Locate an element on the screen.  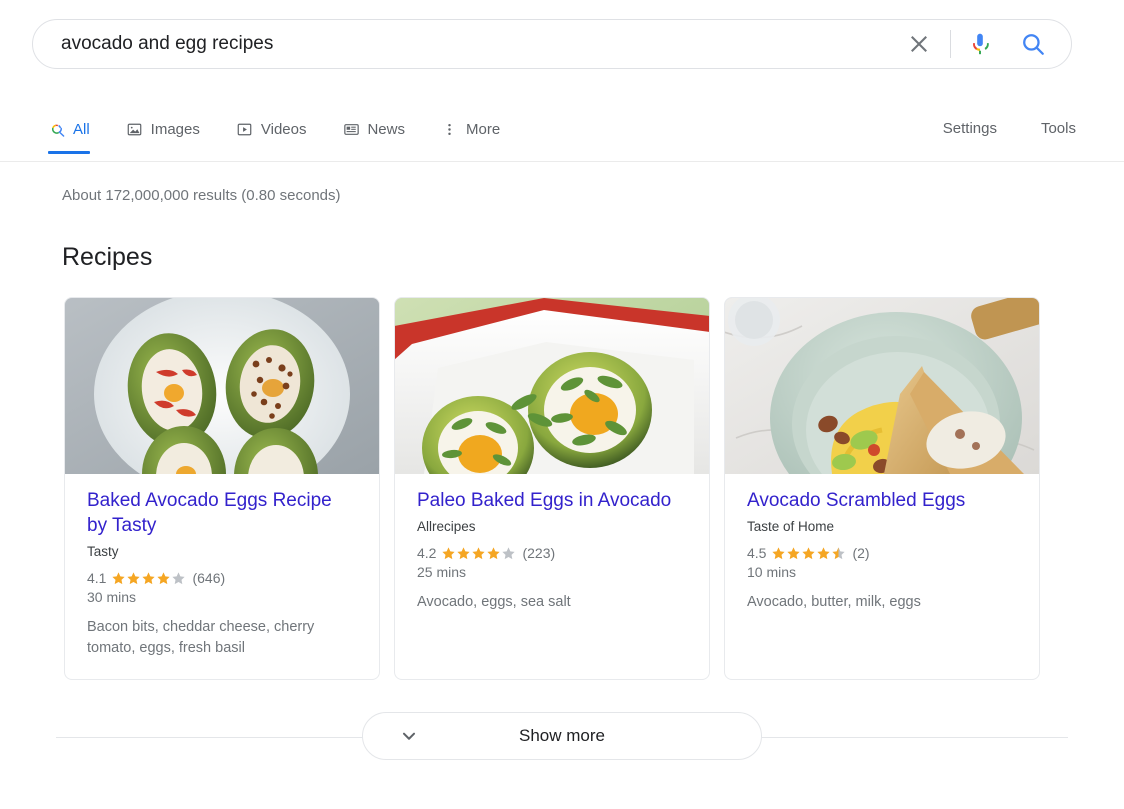
tab-more-label: More is located at coordinates (483, 129).